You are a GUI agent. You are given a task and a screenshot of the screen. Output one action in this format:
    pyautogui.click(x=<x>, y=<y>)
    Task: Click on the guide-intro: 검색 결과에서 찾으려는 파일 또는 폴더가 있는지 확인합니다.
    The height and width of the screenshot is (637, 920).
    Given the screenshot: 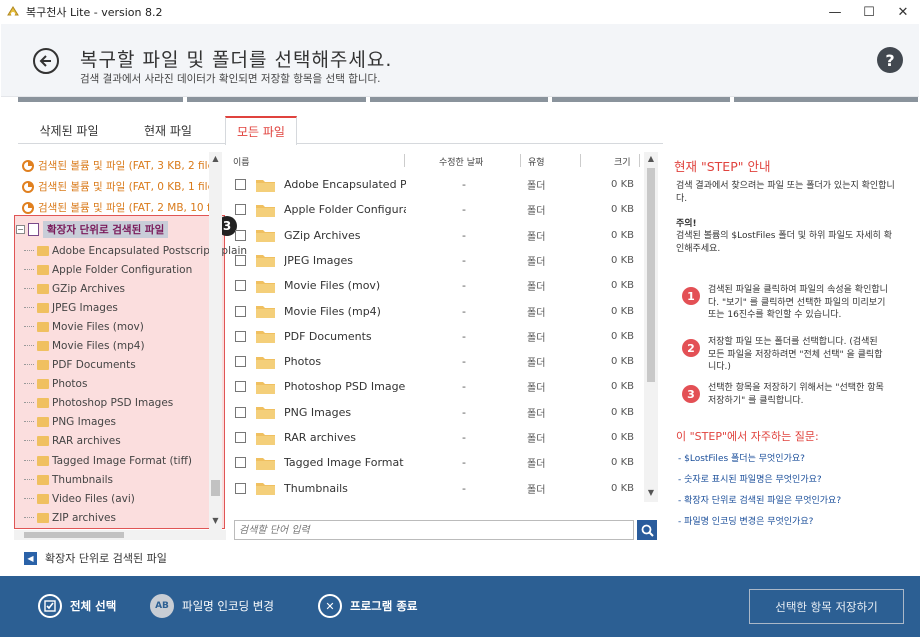 What is the action you would take?
    pyautogui.click(x=785, y=192)
    